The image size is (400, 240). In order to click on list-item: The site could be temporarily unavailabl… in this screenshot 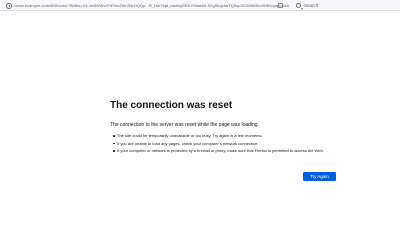, I will do `click(226, 135)`.